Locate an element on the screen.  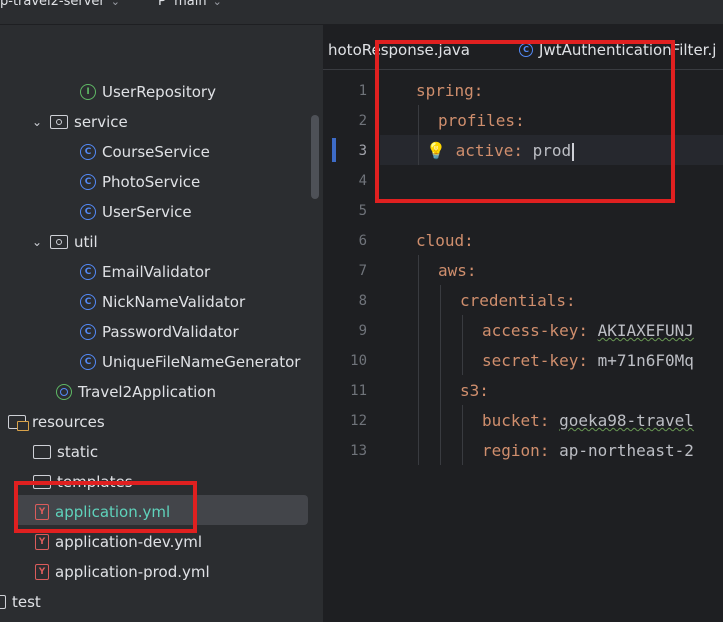
tree-item-label: static is located at coordinates (78, 452).